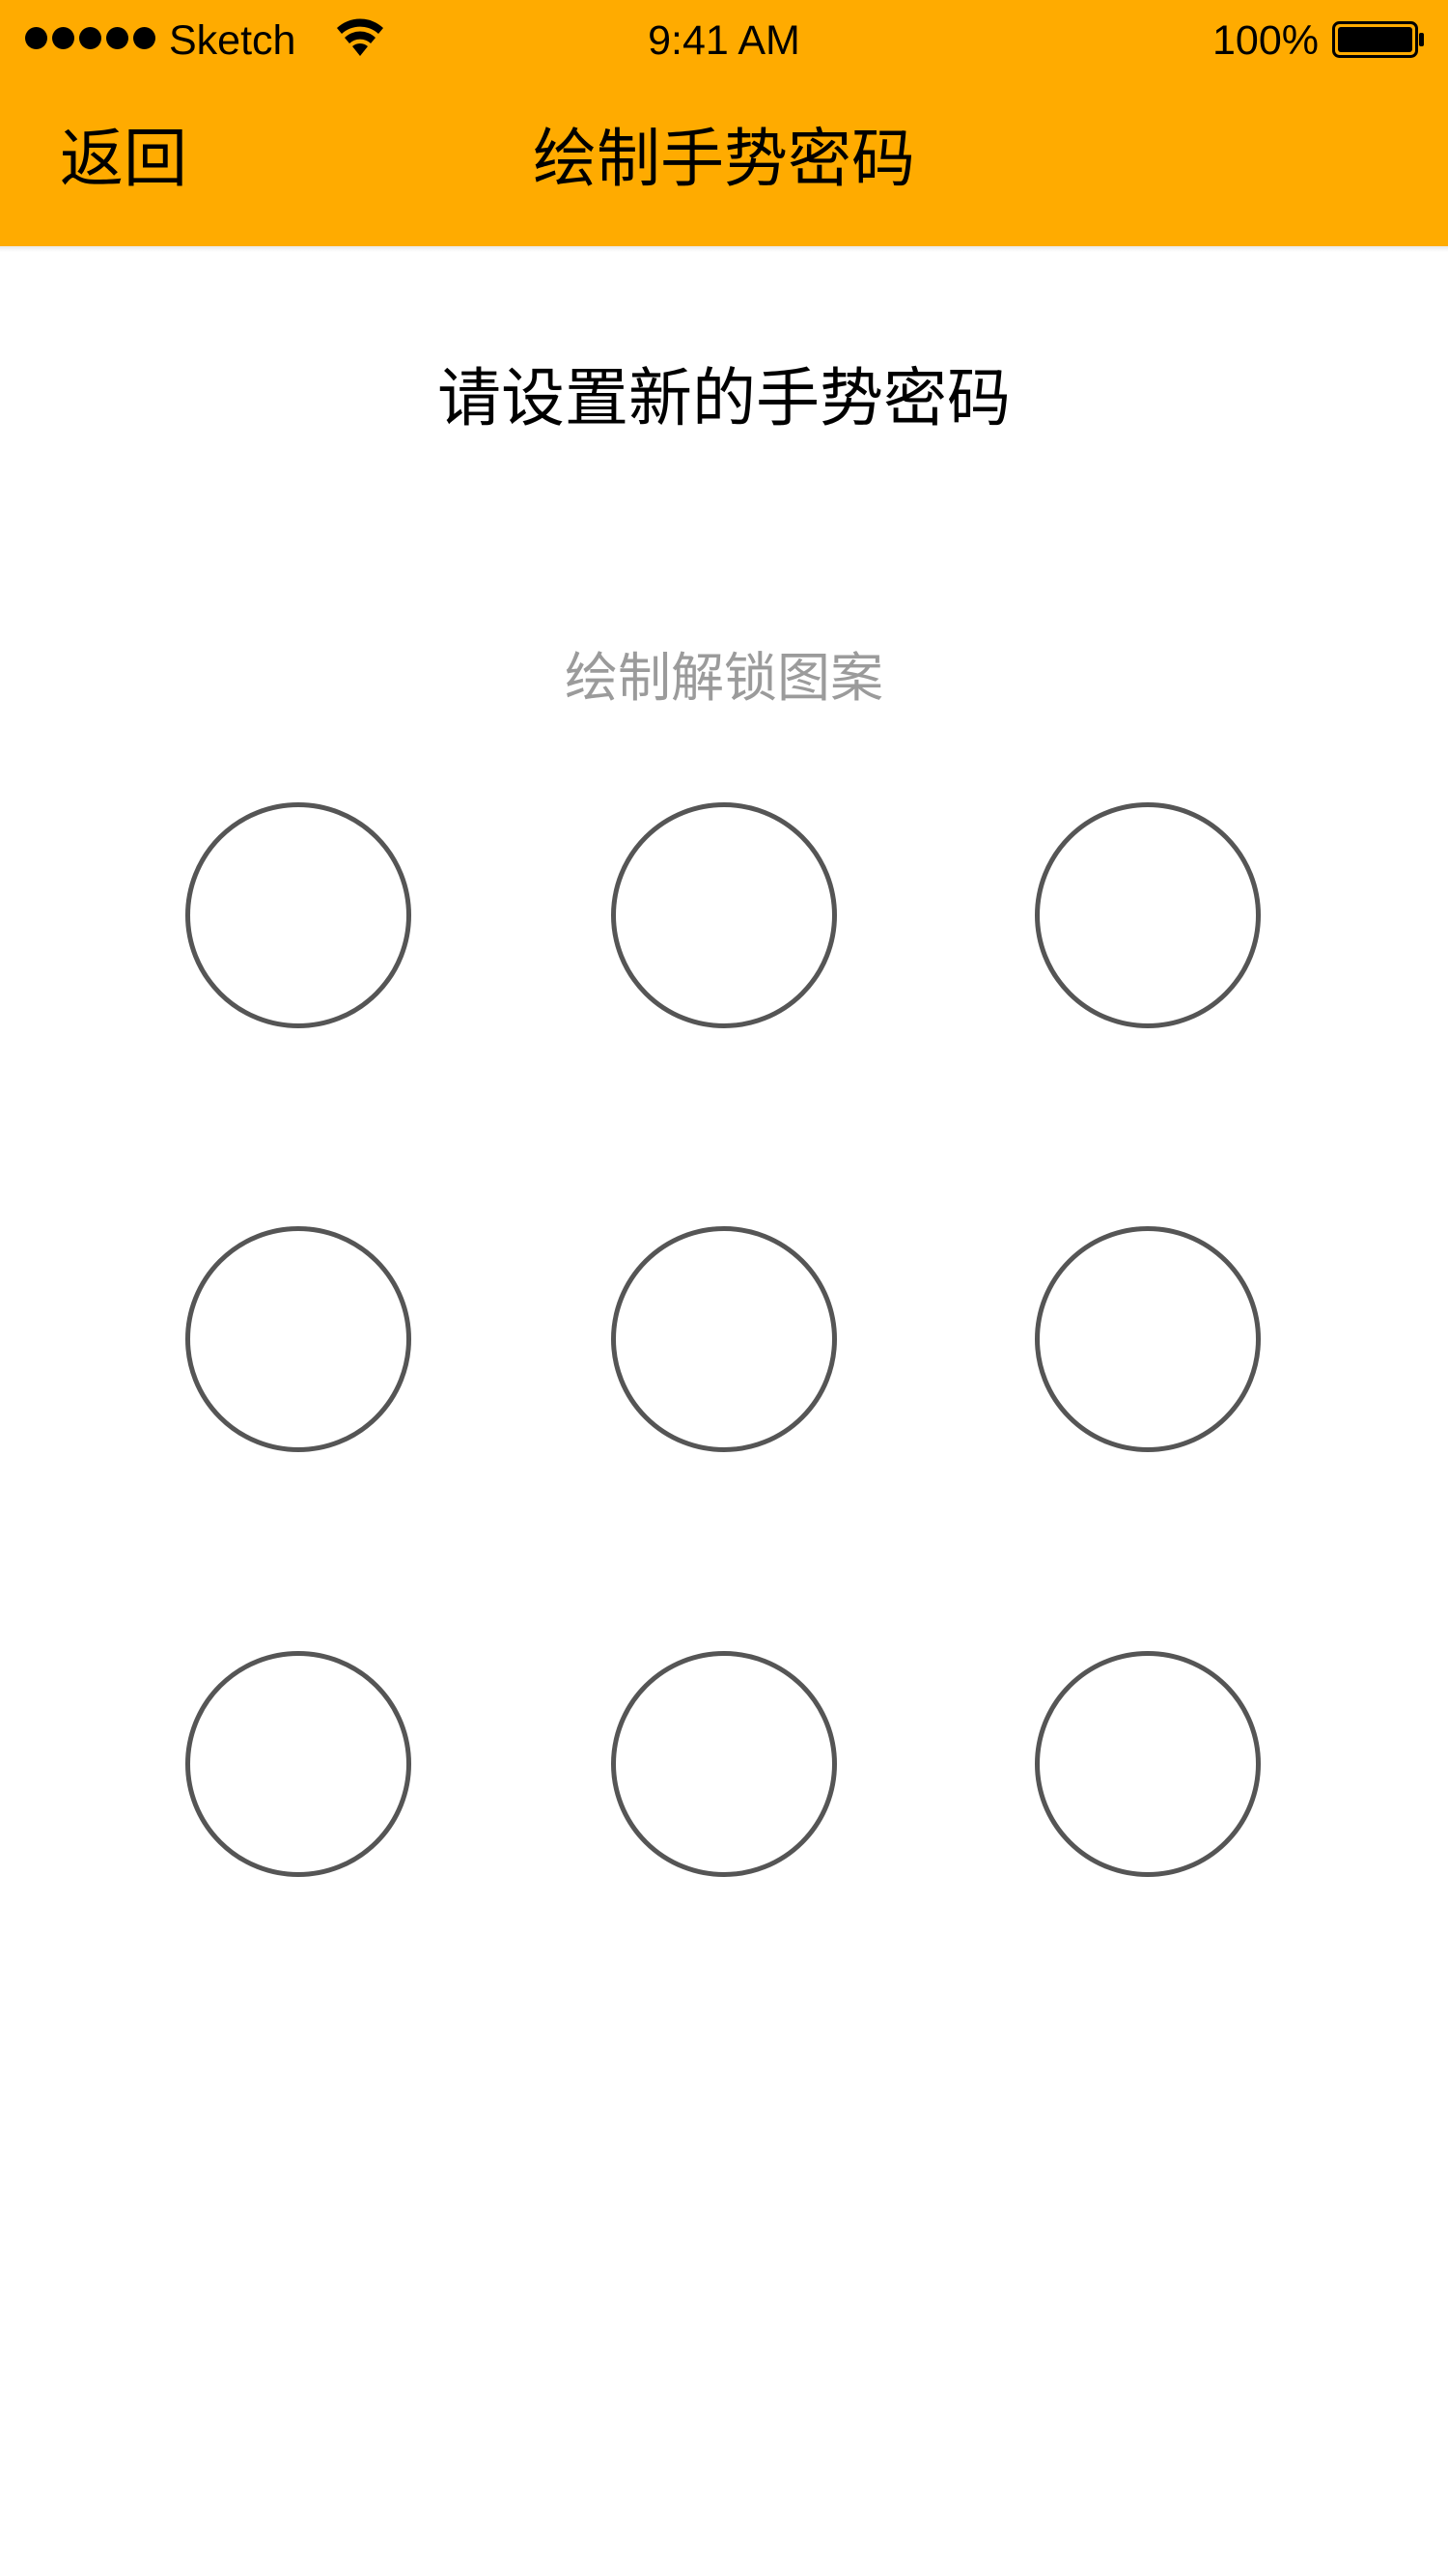  What do you see at coordinates (724, 678) in the screenshot?
I see `pattern-hint: 绘制解锁图案` at bounding box center [724, 678].